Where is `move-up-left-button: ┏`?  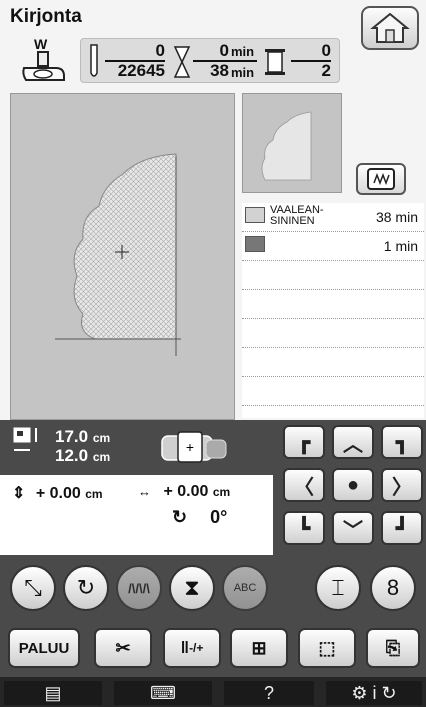 move-up-left-button: ┏ is located at coordinates (304, 442).